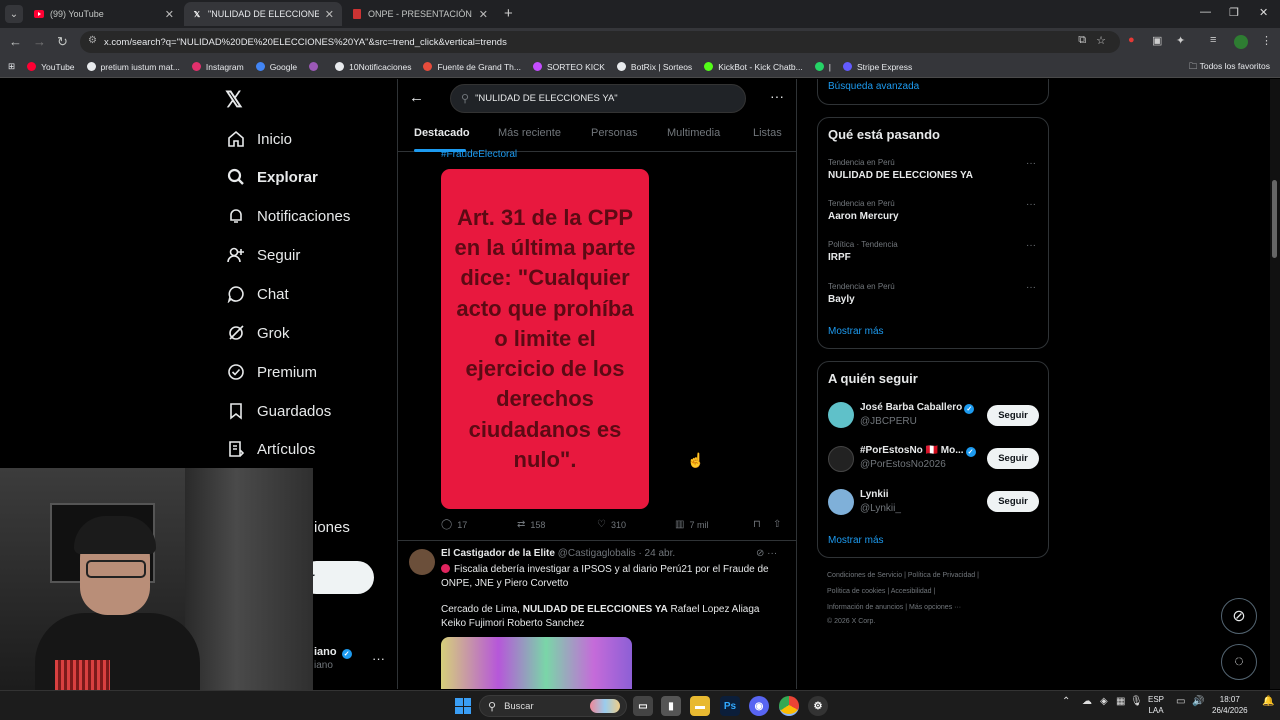 The width and height of the screenshot is (1280, 720). What do you see at coordinates (270, 449) in the screenshot?
I see `sidebar-item-articulos: Artículos` at bounding box center [270, 449].